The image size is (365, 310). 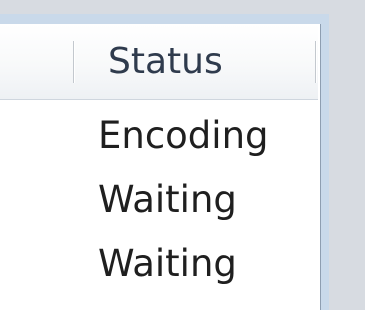 What do you see at coordinates (183, 135) in the screenshot?
I see `status-cell: Encoding` at bounding box center [183, 135].